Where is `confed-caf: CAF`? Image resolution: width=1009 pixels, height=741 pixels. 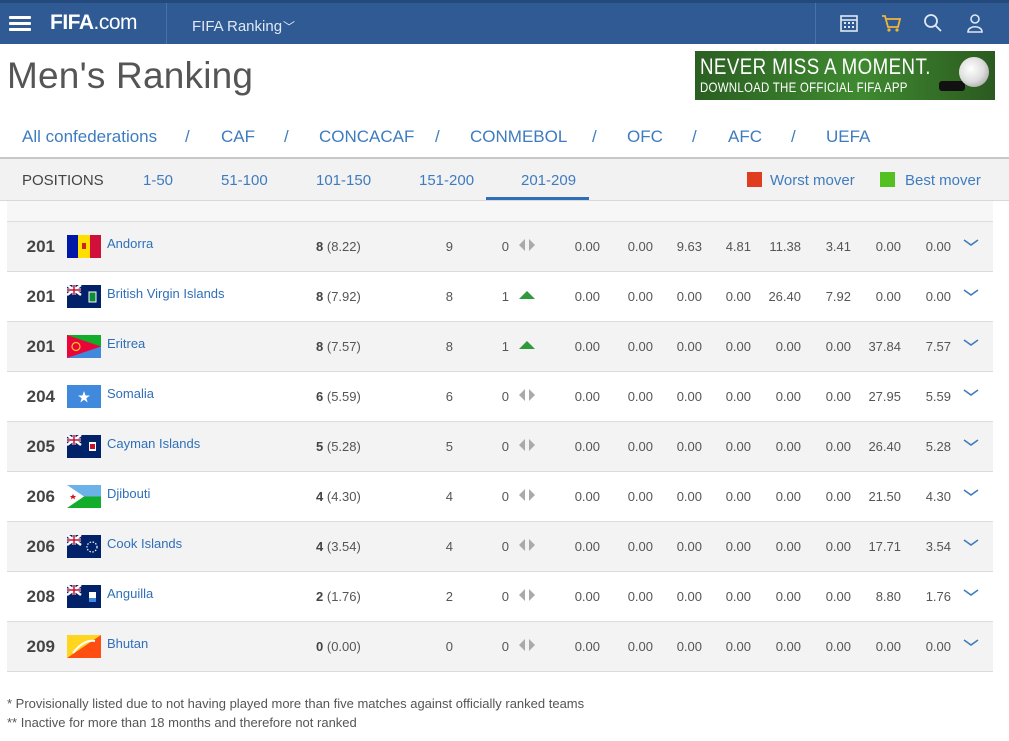 confed-caf: CAF is located at coordinates (238, 137).